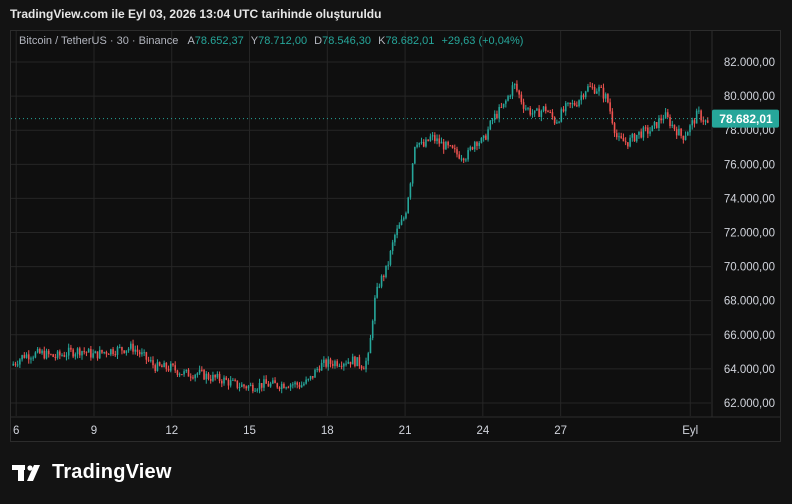 Image resolution: width=792 pixels, height=504 pixels. Describe the element at coordinates (749, 165) in the screenshot. I see `y-tick-label: 76.000,00` at that location.